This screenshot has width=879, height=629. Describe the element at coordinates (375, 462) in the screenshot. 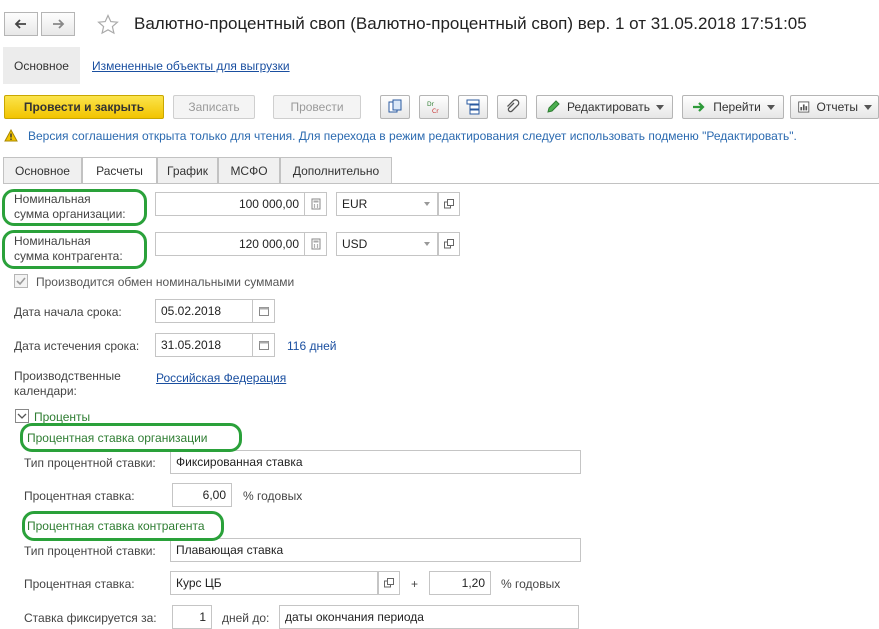

I see `org-rate-type-input: Фиксированная ставка` at that location.